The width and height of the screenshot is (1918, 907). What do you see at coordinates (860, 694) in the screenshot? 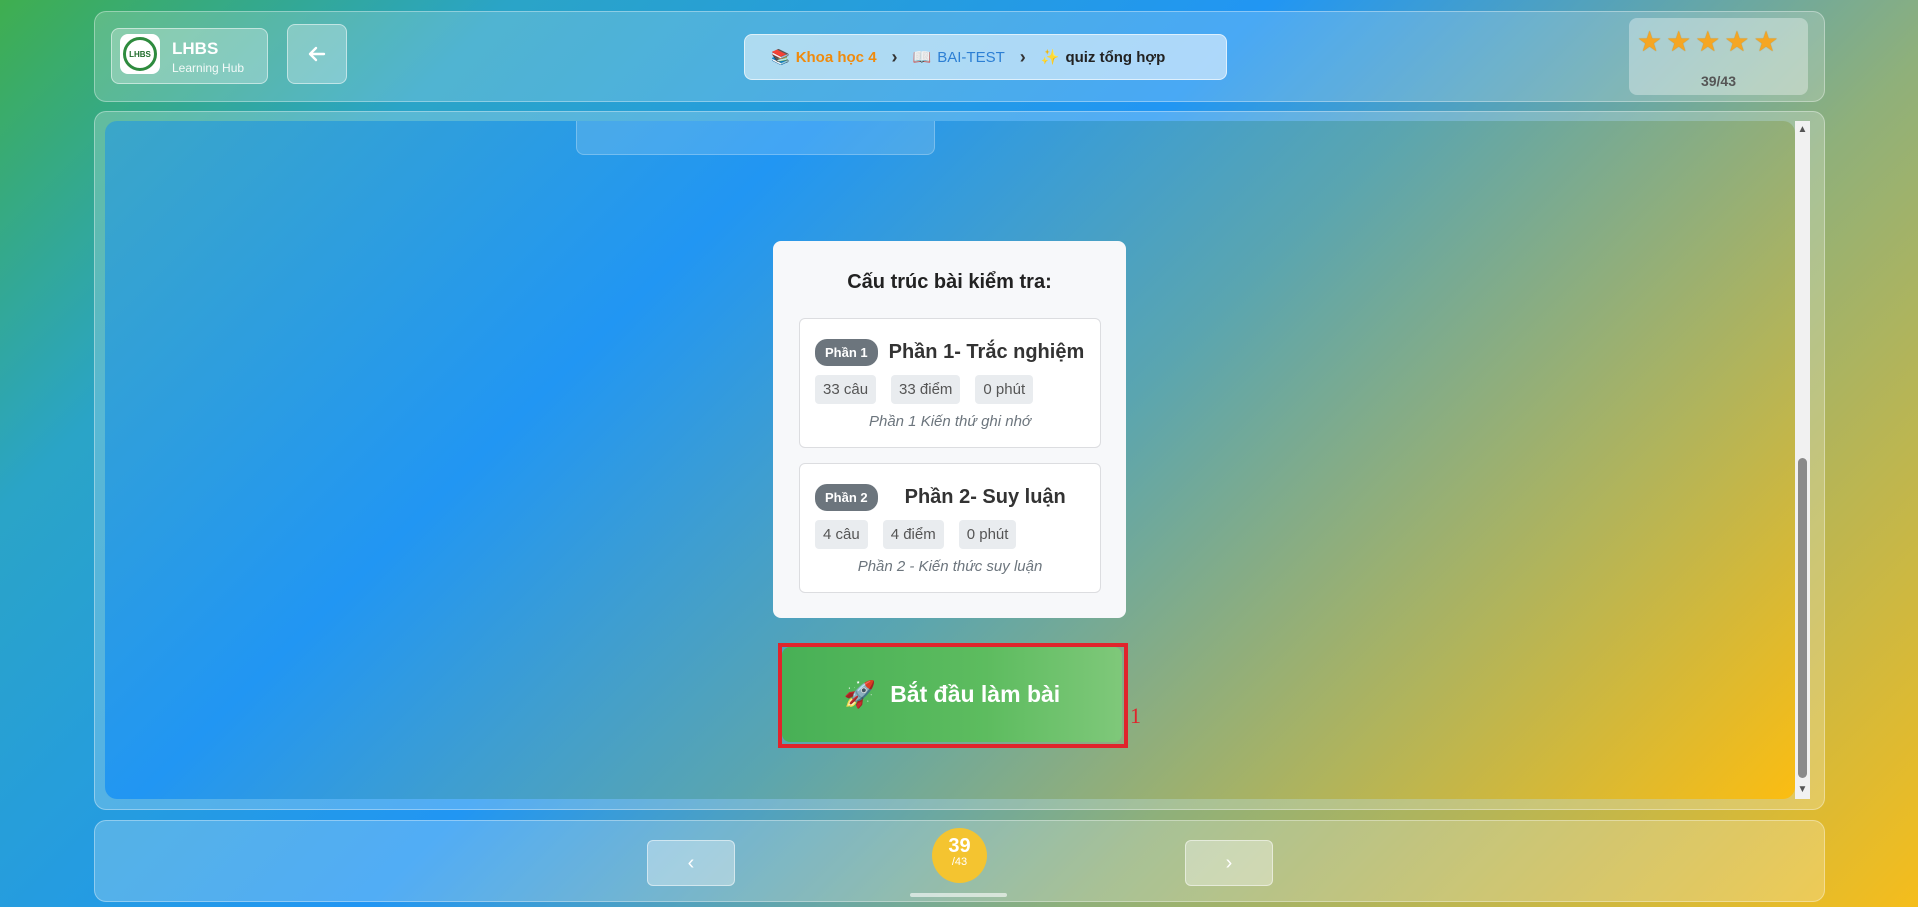
I see `rocket-icon: 🚀` at bounding box center [860, 694].